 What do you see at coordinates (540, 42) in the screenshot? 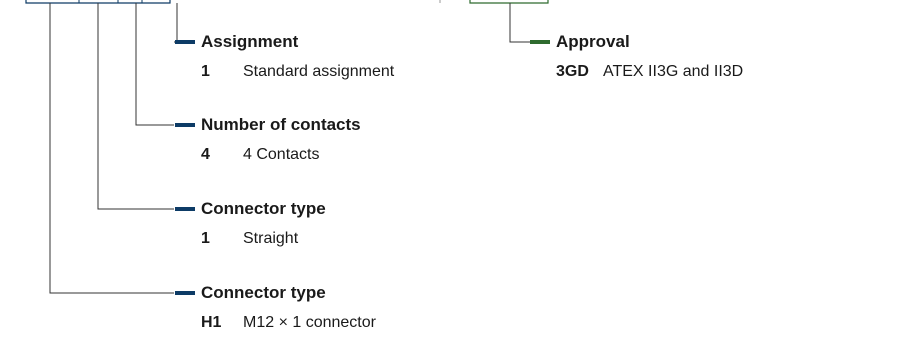
I see `heading-marker-approval` at bounding box center [540, 42].